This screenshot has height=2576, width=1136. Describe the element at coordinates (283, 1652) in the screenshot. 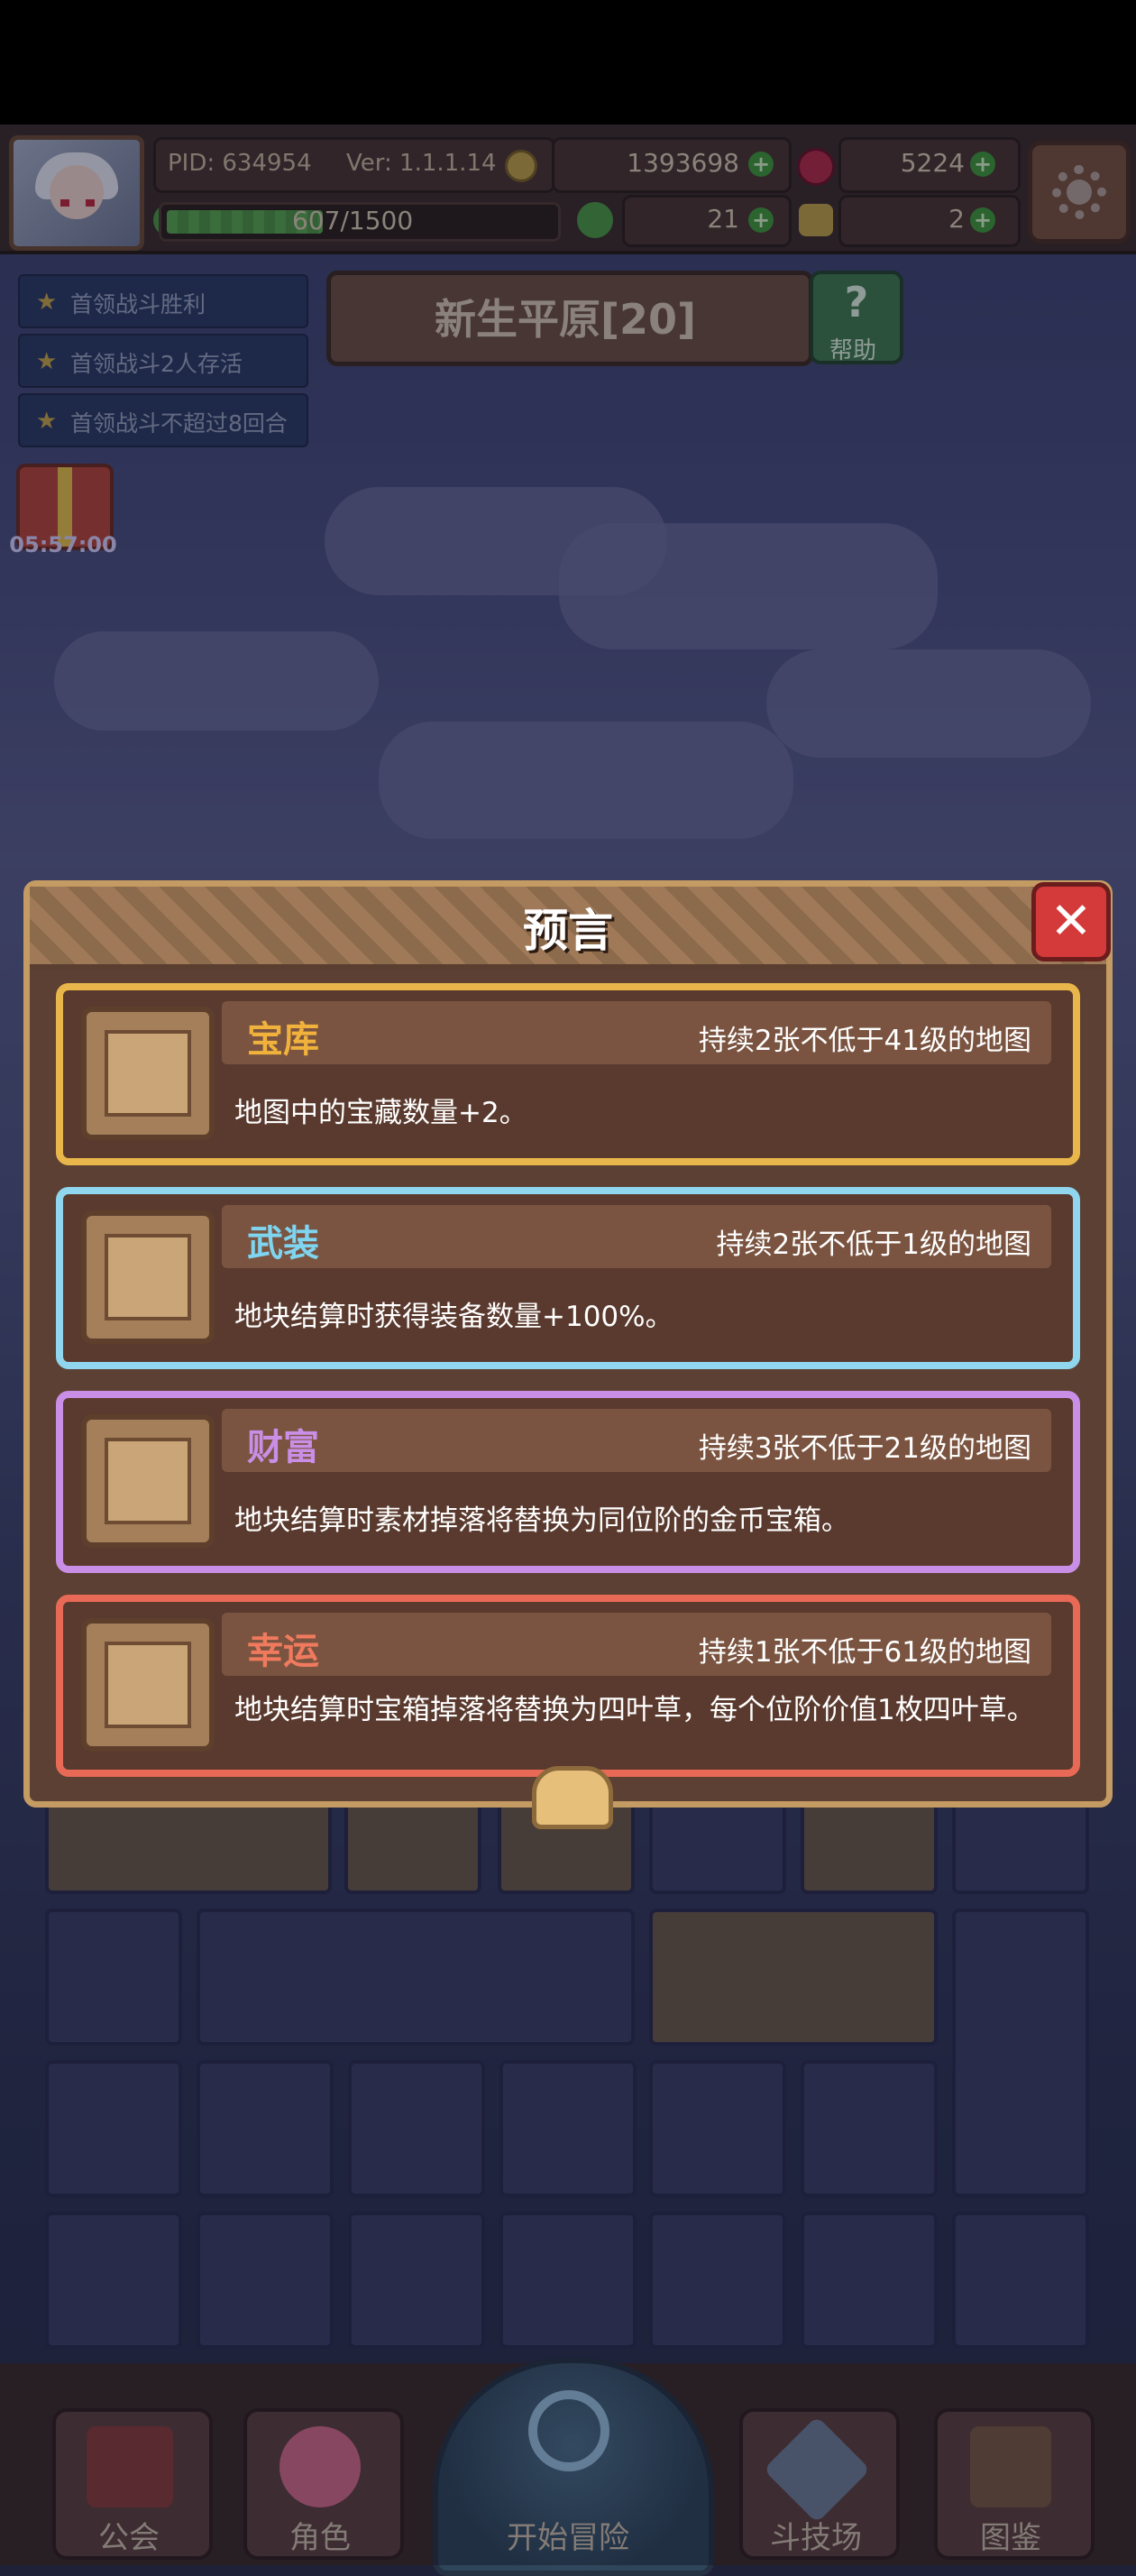

I see `card-name: 幸运` at that location.